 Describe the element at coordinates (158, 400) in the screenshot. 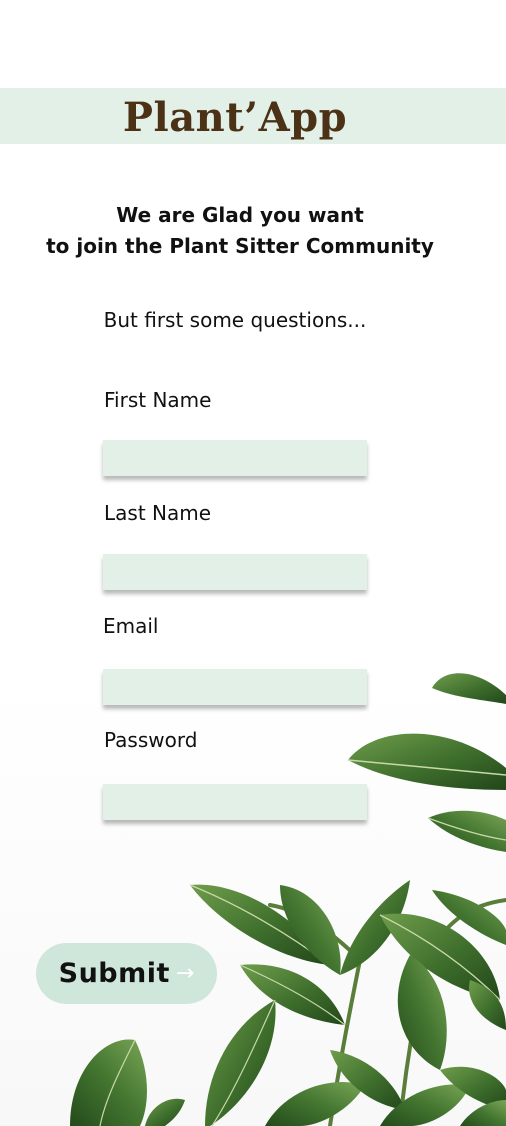

I see `first-name-label: First Name` at that location.